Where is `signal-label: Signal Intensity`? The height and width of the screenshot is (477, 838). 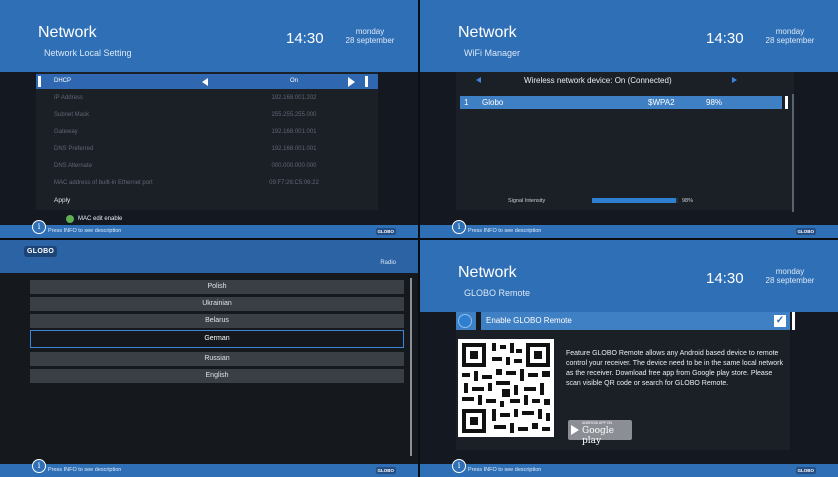
signal-label: Signal Intensity is located at coordinates (527, 201).